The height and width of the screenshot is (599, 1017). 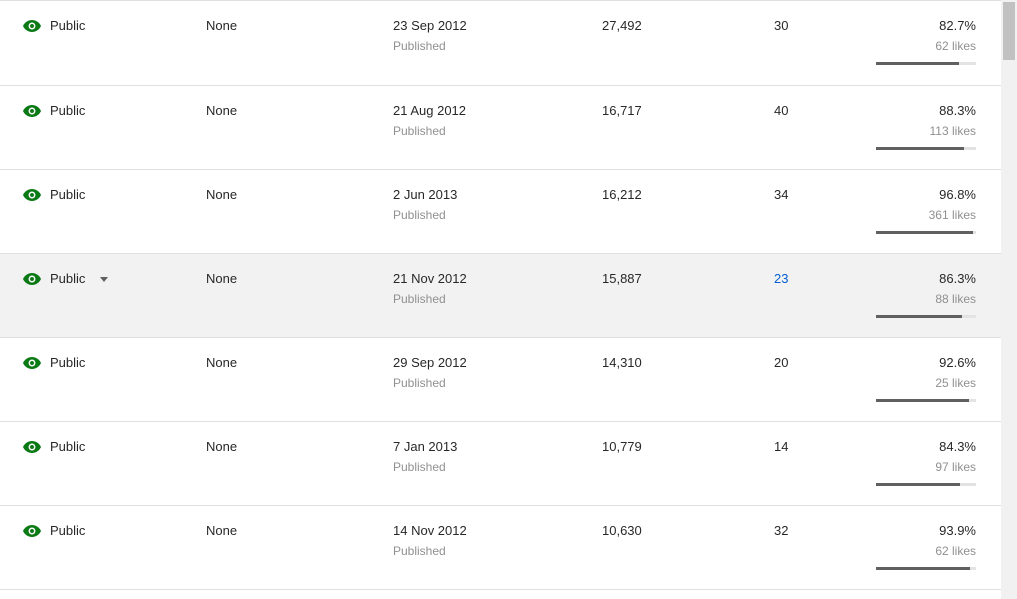 I want to click on comments-cell: 14, so click(x=781, y=446).